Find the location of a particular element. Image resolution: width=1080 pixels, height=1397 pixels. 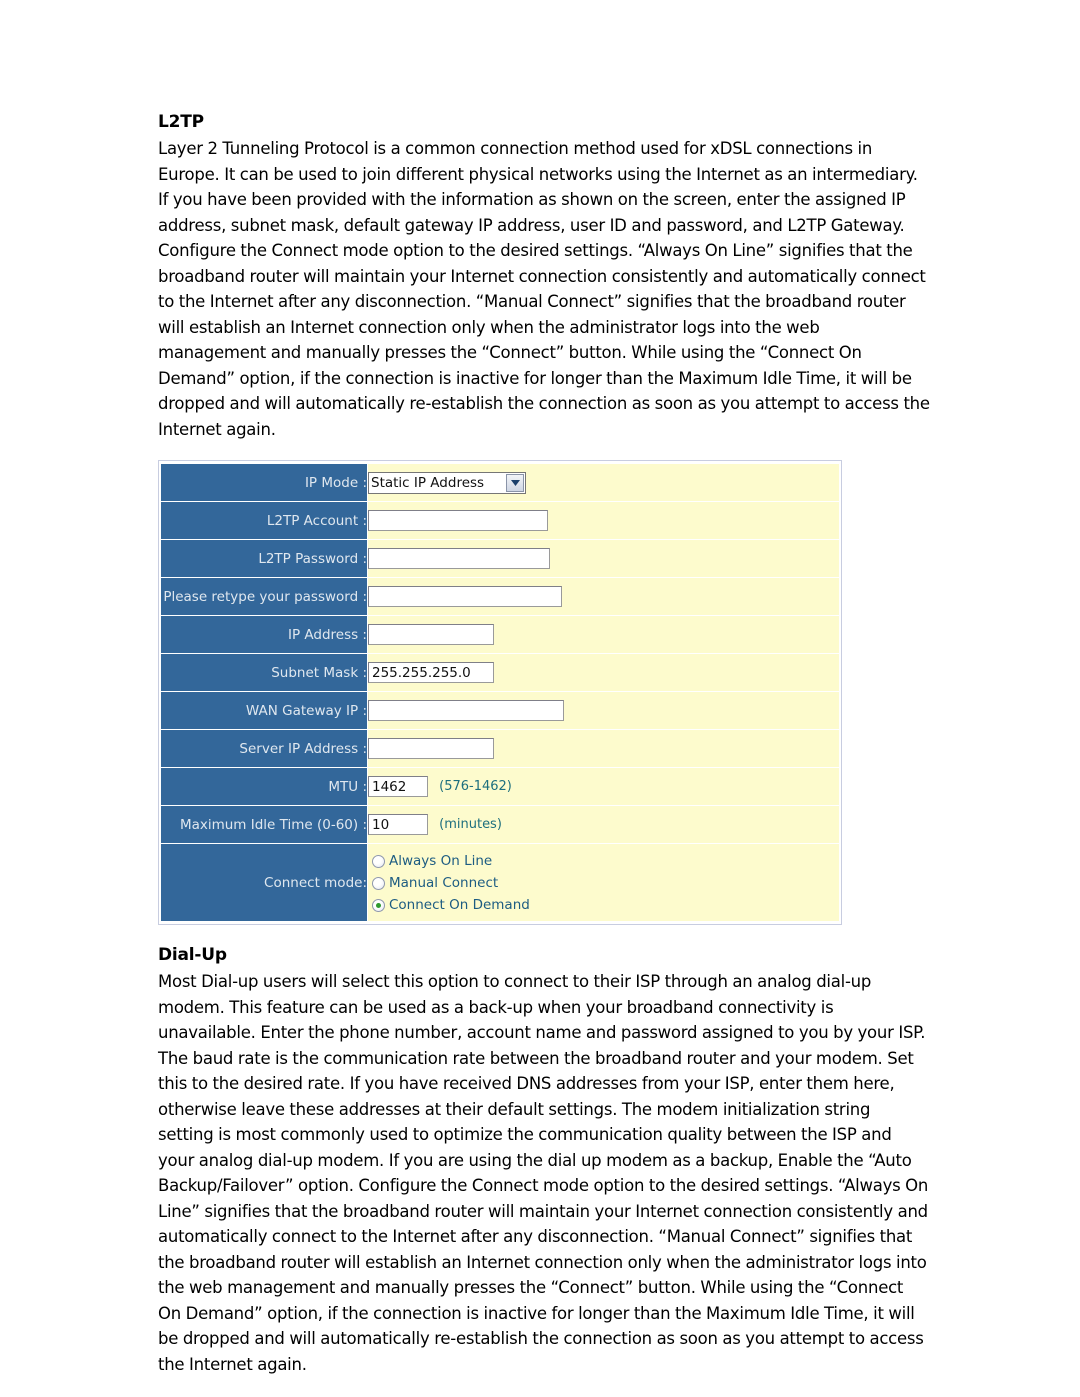

mtu-range-hint: (576-1462) is located at coordinates (475, 786).